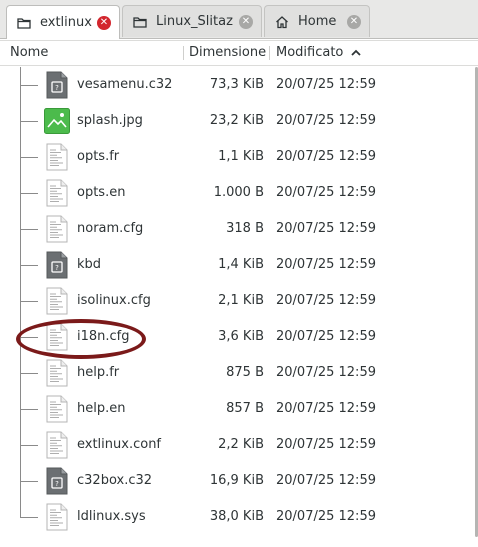 The width and height of the screenshot is (478, 547). I want to click on file-name: splash.jpg, so click(110, 120).